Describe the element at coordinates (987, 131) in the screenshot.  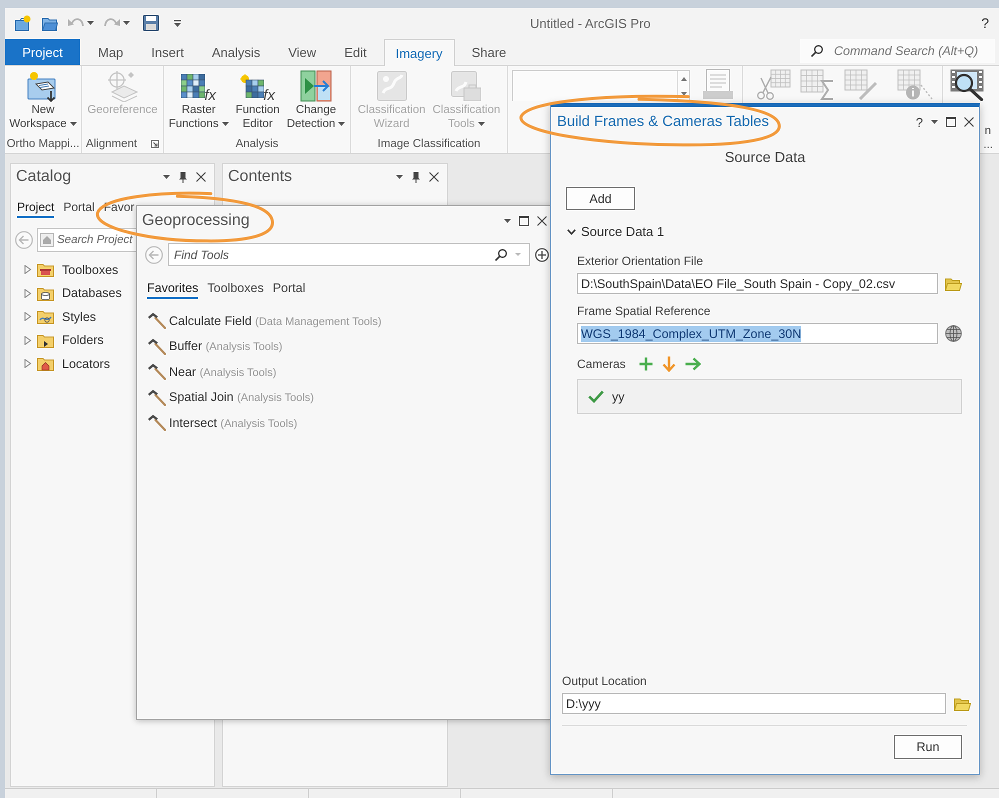
I see `button-label: n` at that location.